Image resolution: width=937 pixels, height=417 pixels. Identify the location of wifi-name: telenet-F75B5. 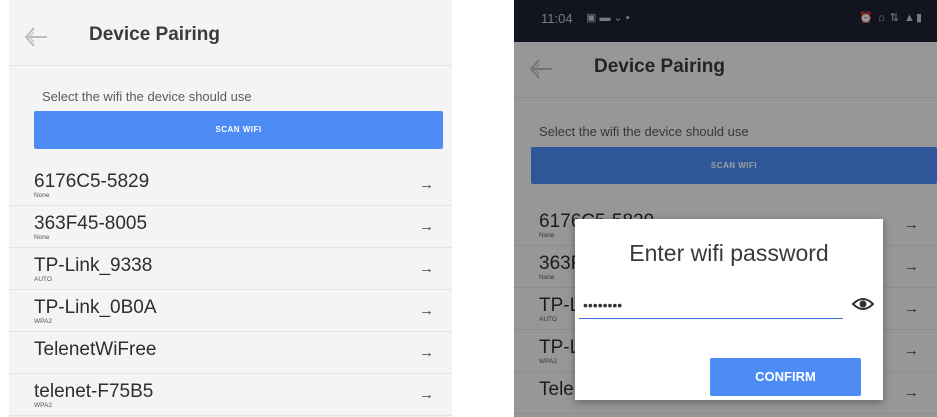
(94, 391).